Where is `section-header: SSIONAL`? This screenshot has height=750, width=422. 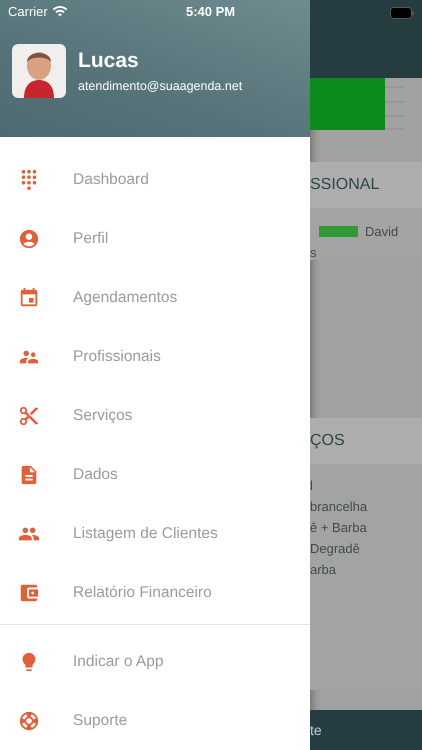 section-header: SSIONAL is located at coordinates (366, 185).